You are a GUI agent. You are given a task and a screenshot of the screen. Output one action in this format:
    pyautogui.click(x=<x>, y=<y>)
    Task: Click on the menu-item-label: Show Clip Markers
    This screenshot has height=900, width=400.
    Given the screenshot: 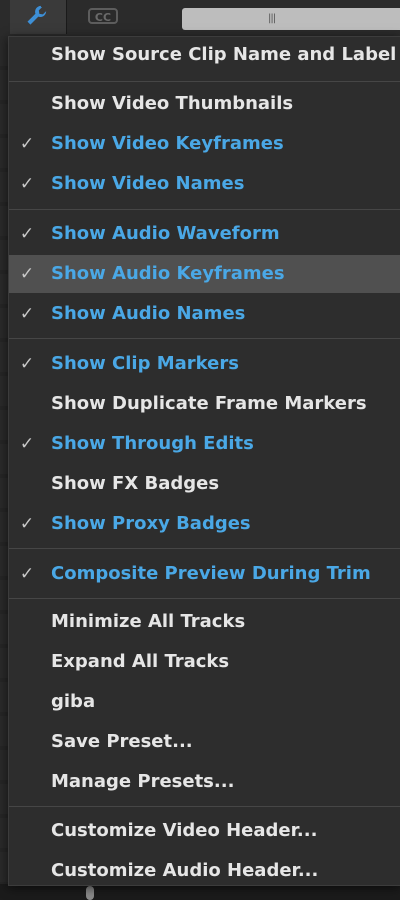 What is the action you would take?
    pyautogui.click(x=145, y=363)
    